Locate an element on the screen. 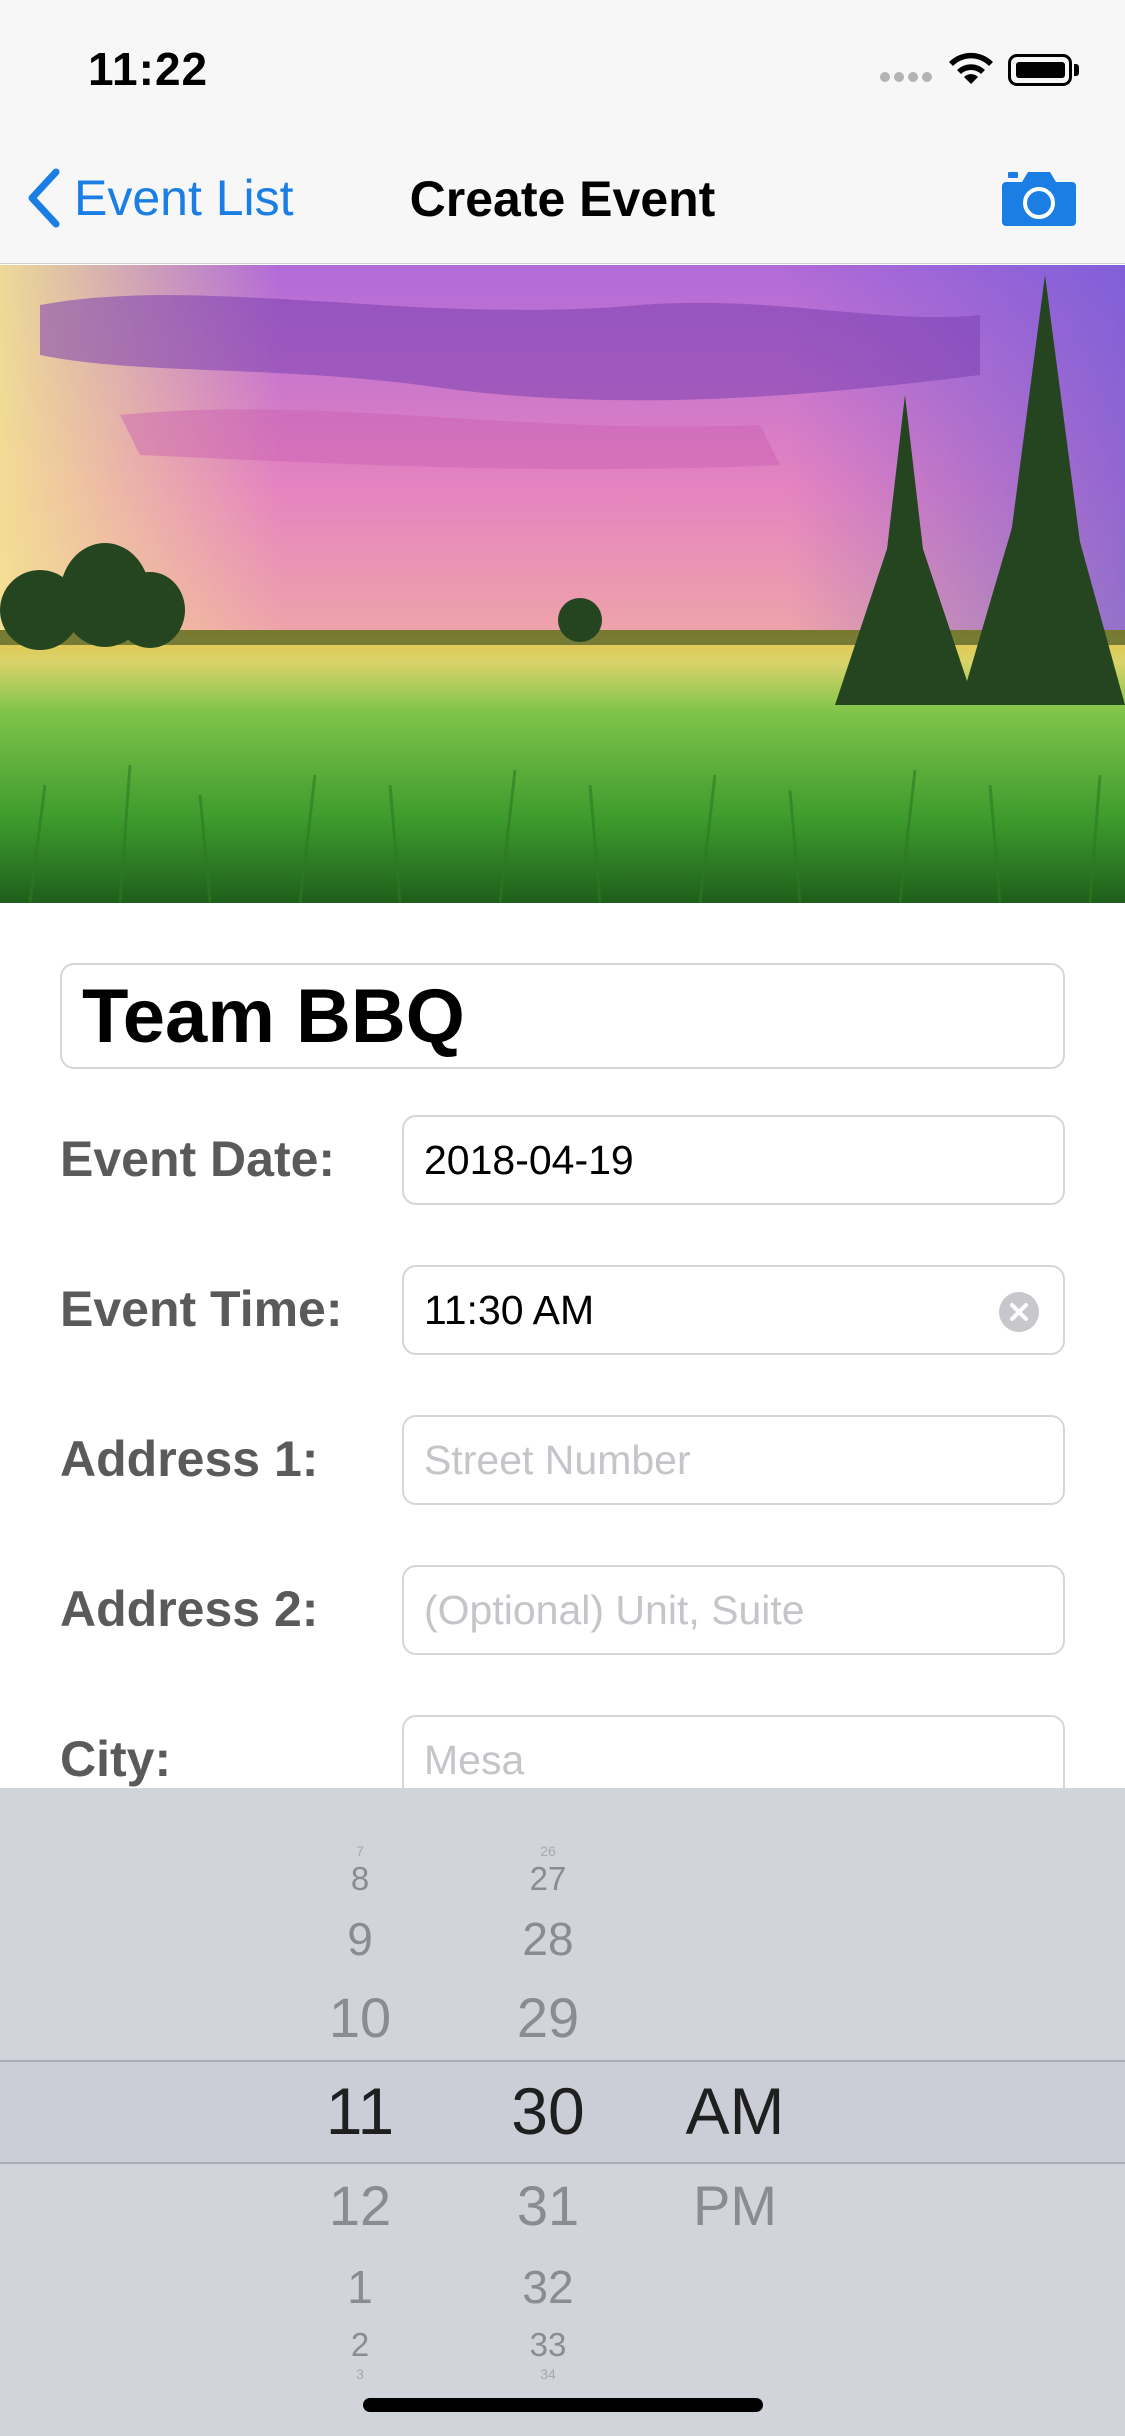 The image size is (1125, 2436). period-item-selected: AM is located at coordinates (735, 2111).